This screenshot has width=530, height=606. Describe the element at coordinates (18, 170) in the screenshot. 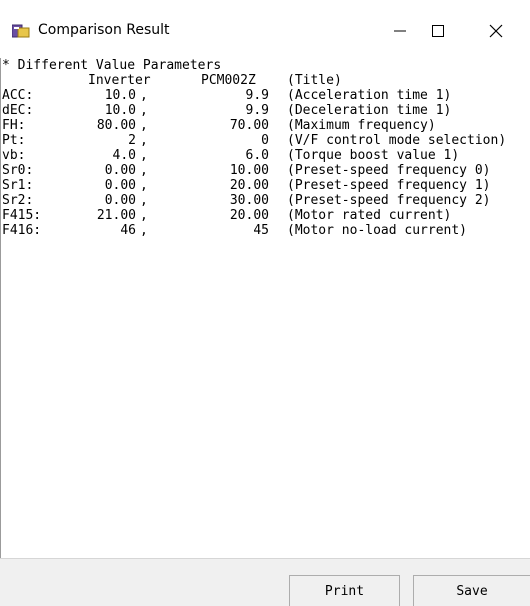

I see `parameter-name: Sr0:` at that location.